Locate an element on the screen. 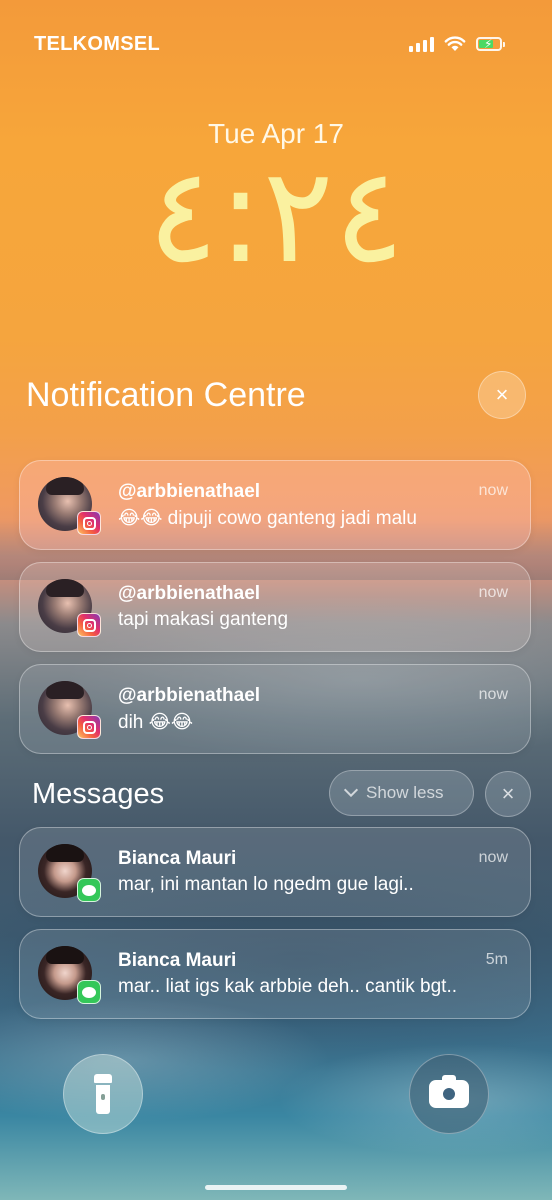 The image size is (552, 1200). notification-message: dih 😂😂 is located at coordinates (156, 722).